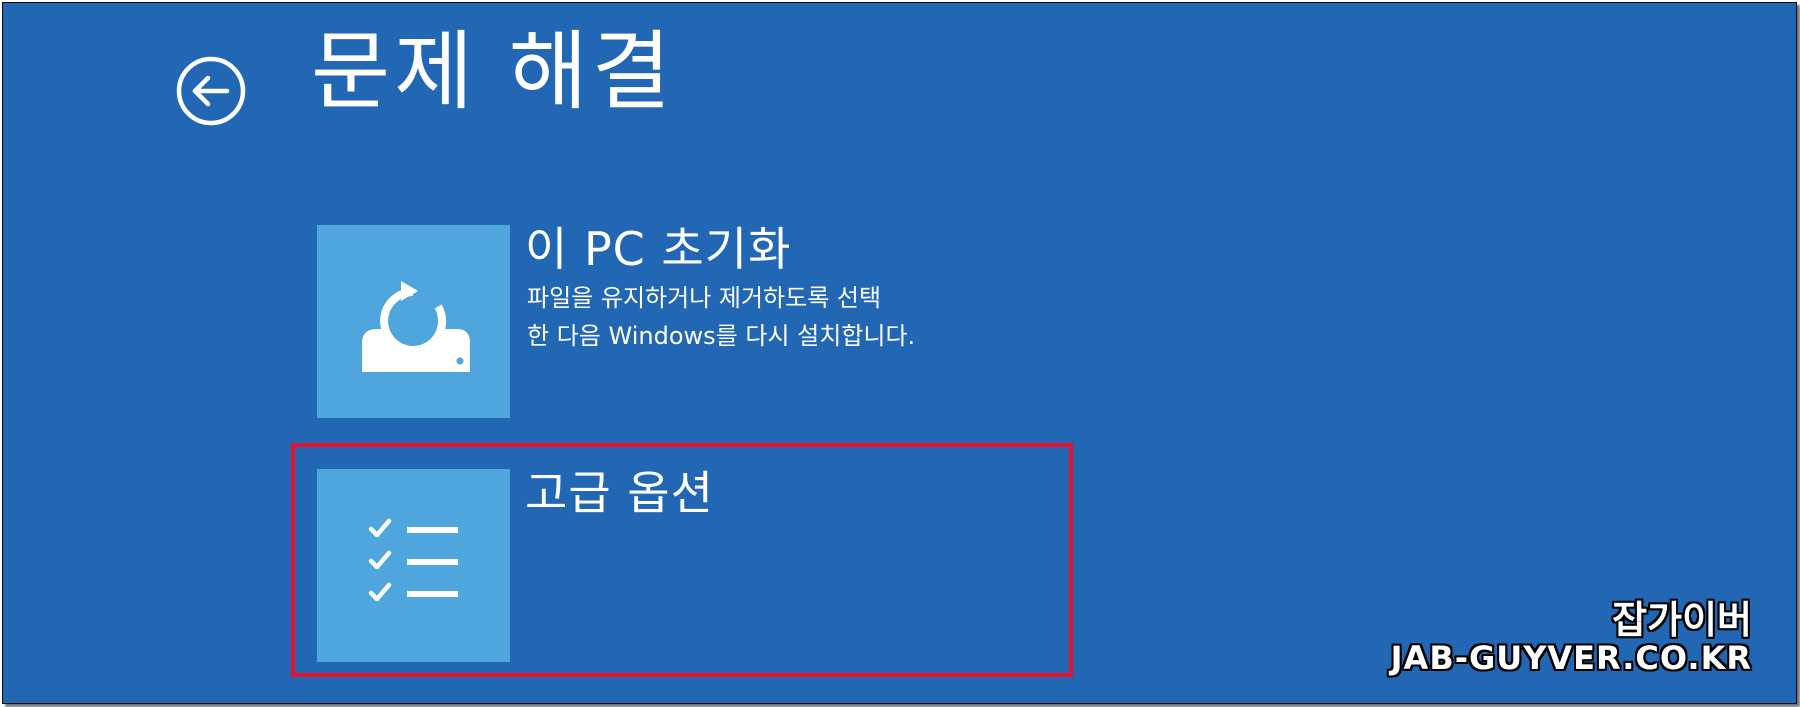 The image size is (1800, 707). What do you see at coordinates (704, 298) in the screenshot?
I see `reset-pc-description-line1: 파일을 유지하거나 제거하도록 선택` at bounding box center [704, 298].